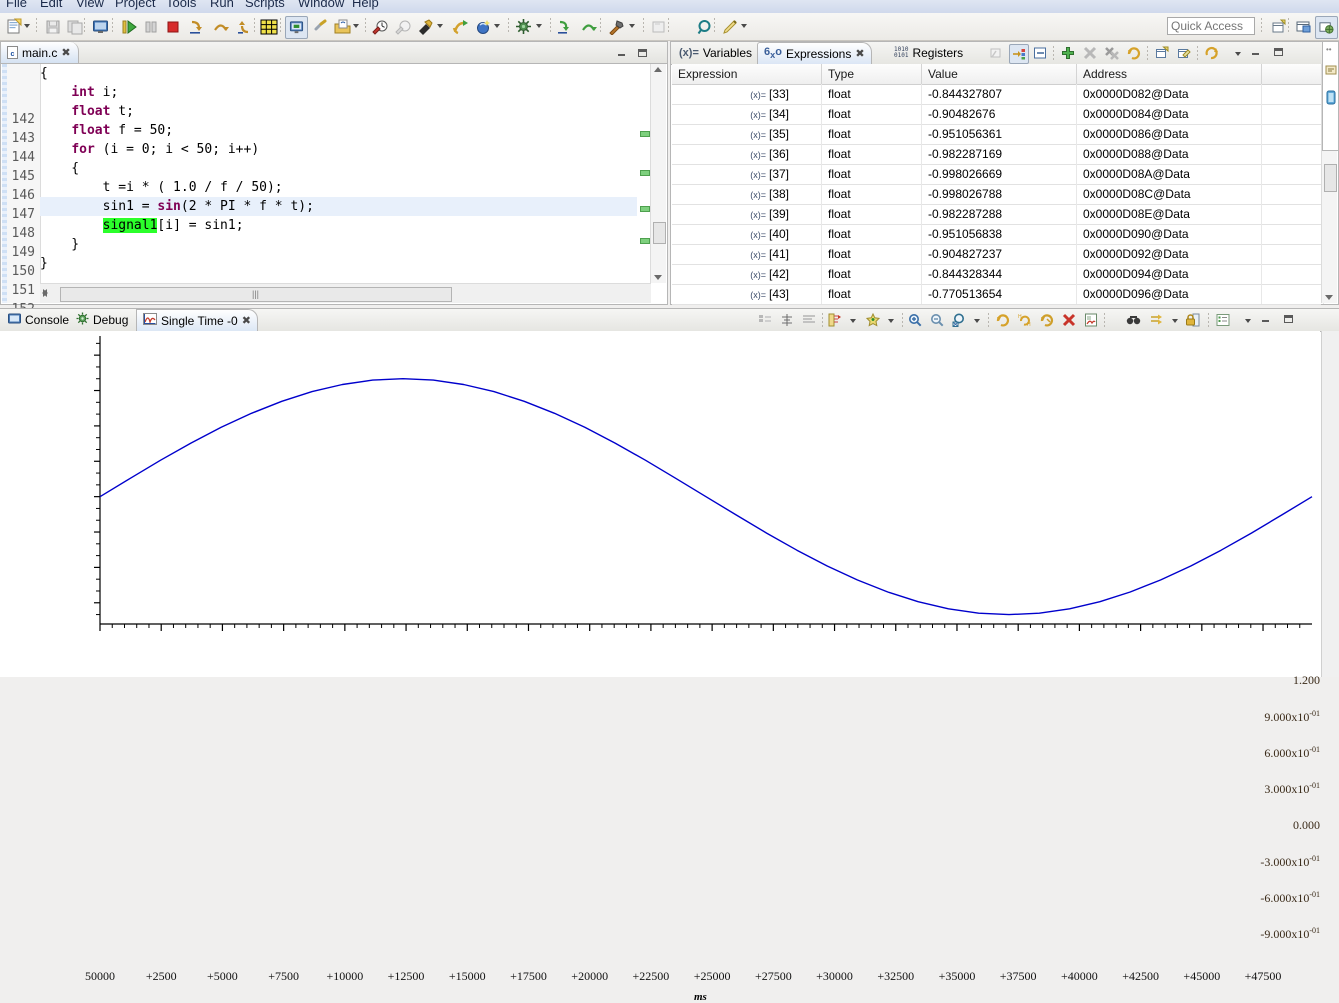 The width and height of the screenshot is (1339, 1003). I want to click on table-row: (x)= [33] float -0.844327807 0x0000D082@Data, so click(998, 94).